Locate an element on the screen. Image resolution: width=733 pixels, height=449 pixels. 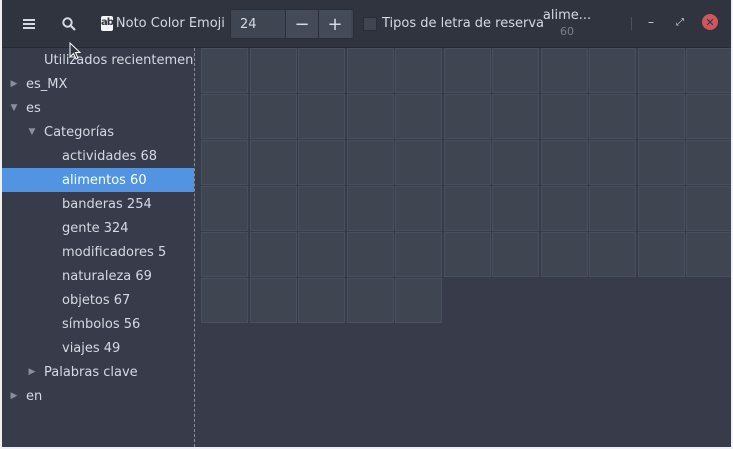
tree-row: Utilizados recientemente is located at coordinates (98, 60).